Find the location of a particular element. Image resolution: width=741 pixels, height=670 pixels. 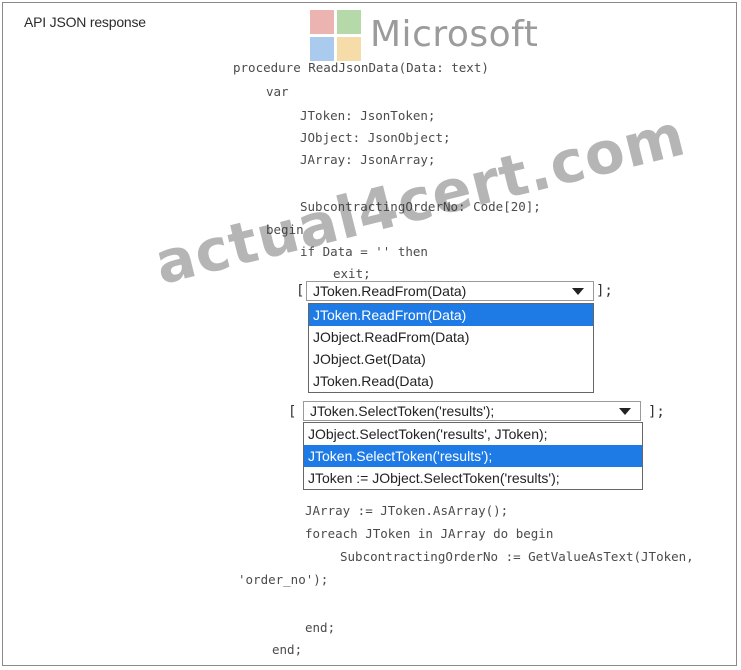

dropdown1-open-bracket: [ is located at coordinates (300, 291).